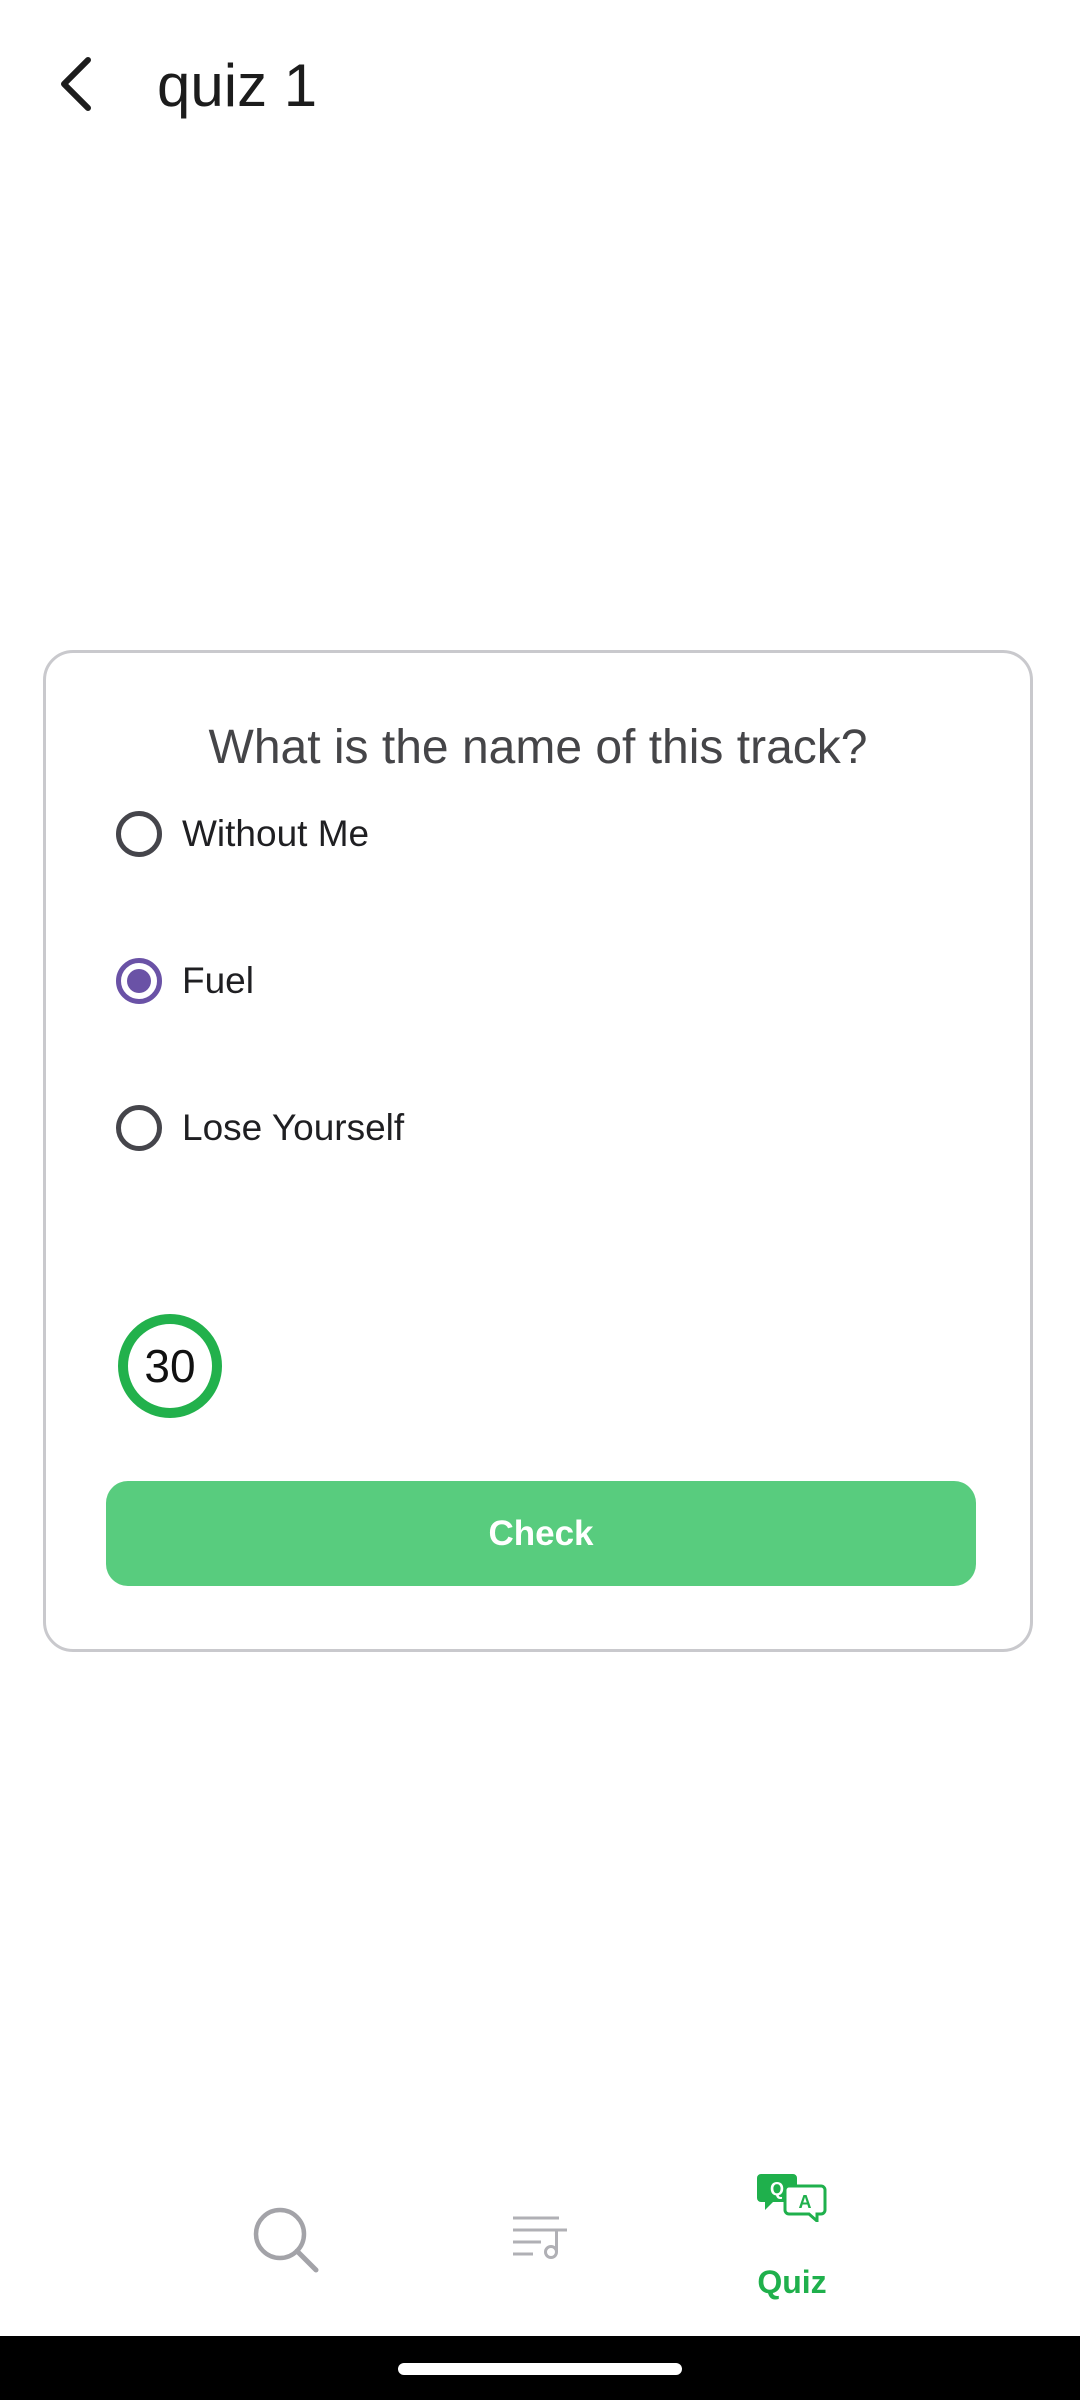 This screenshot has width=1080, height=2400. I want to click on svg-text: Q, so click(777, 2189).